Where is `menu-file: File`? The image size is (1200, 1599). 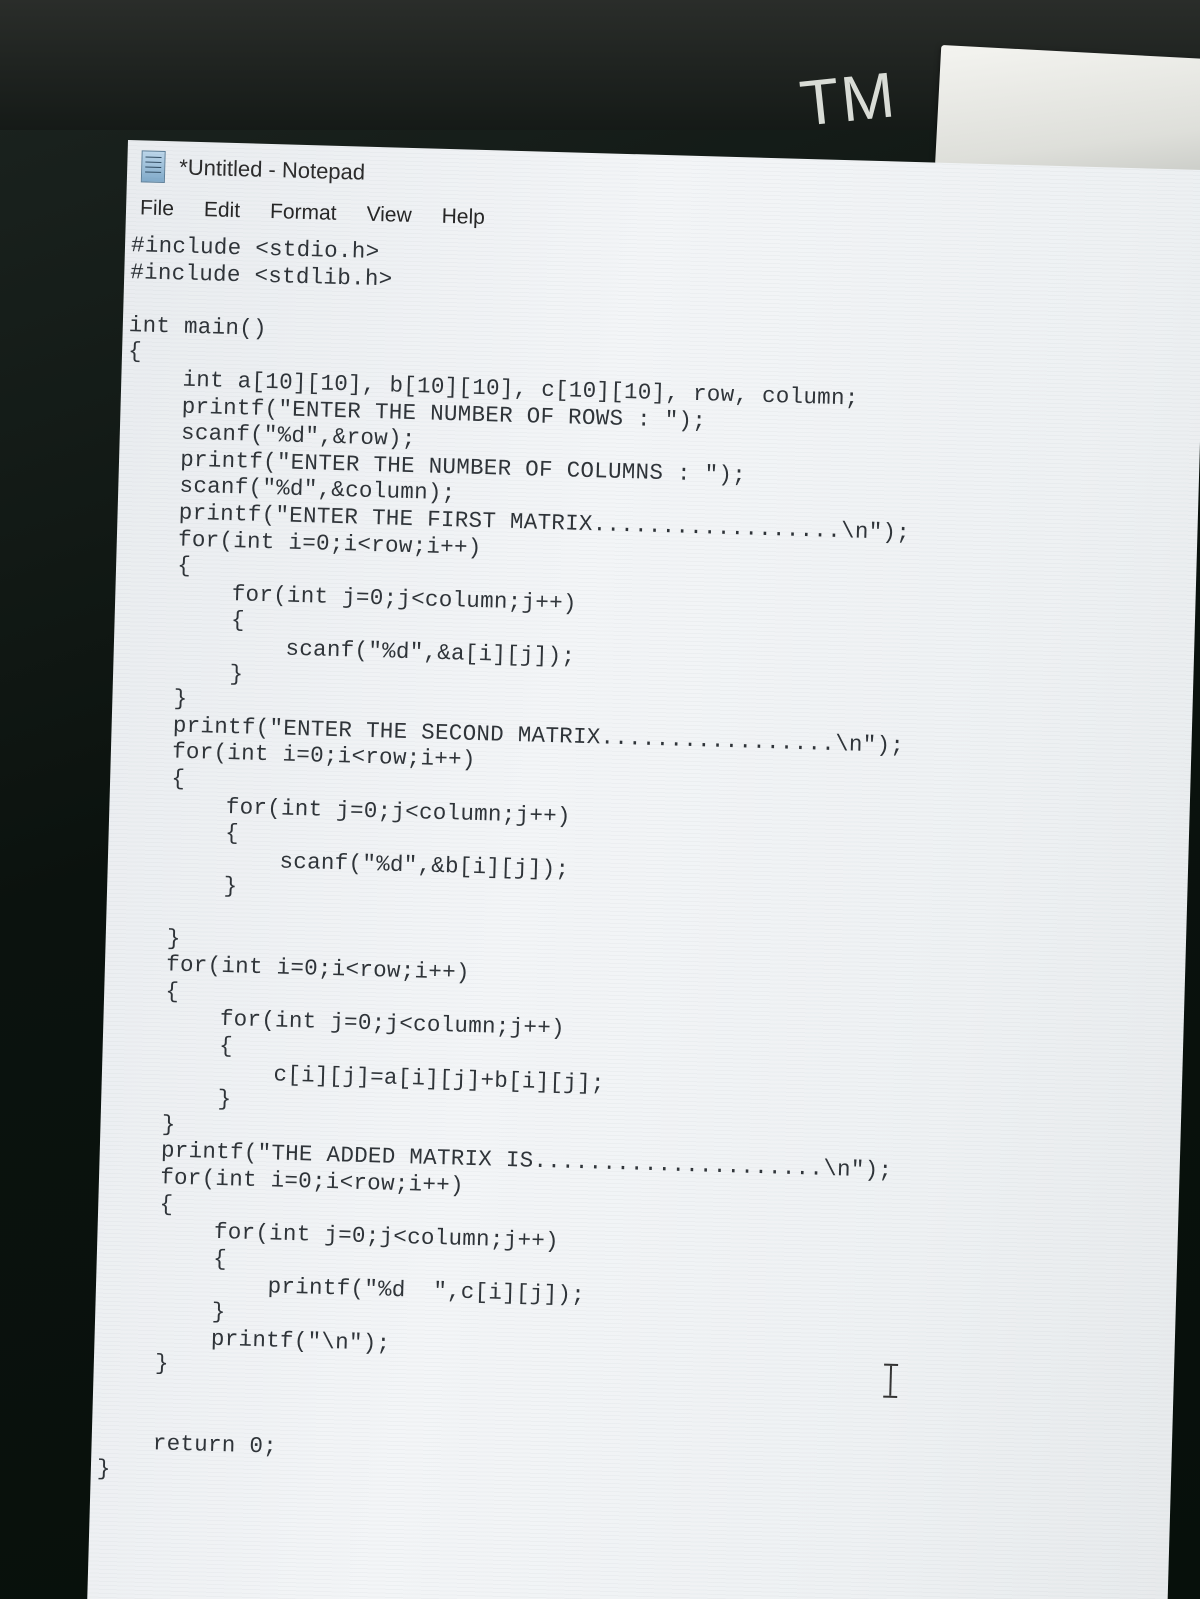
menu-file: File is located at coordinates (157, 208).